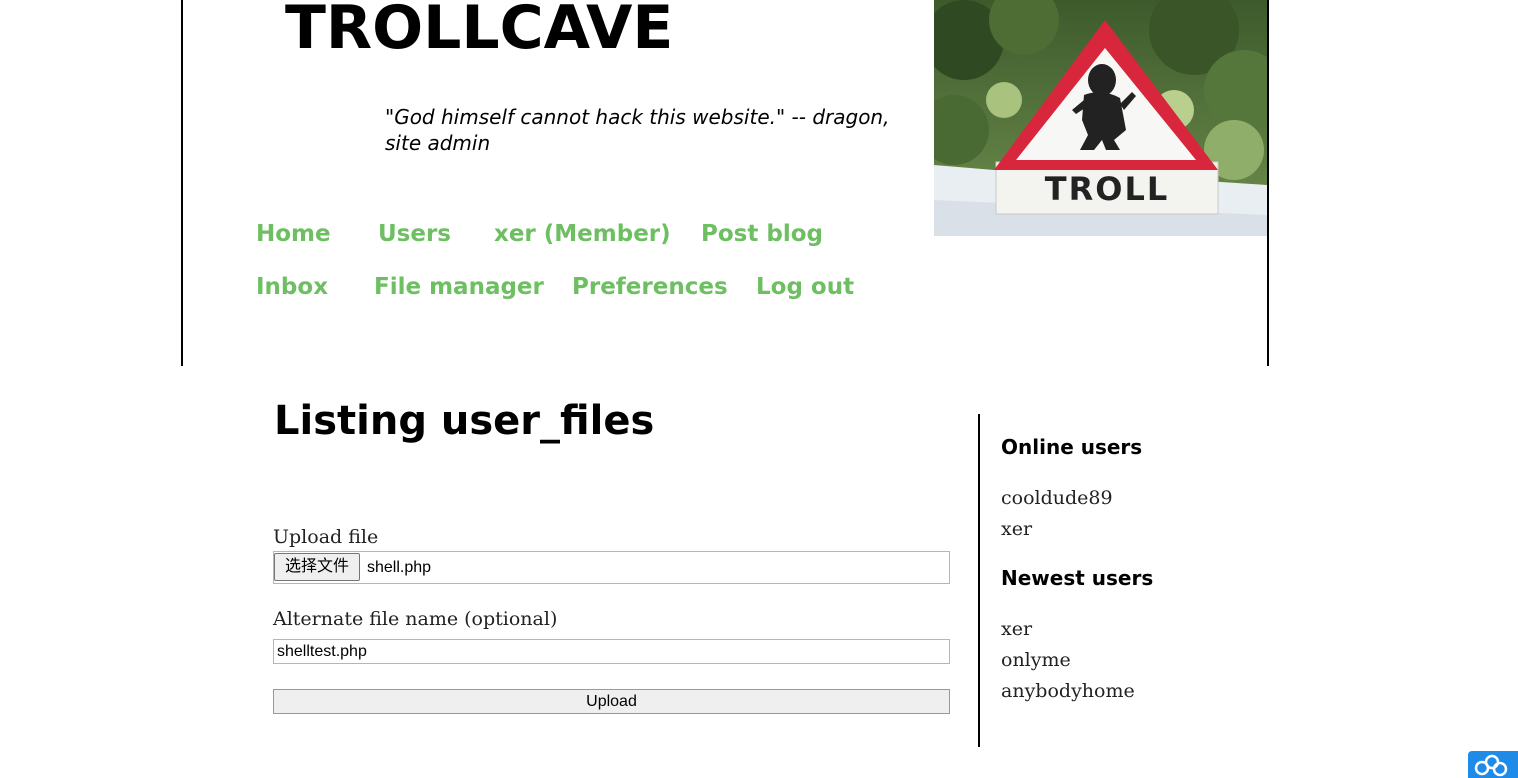 The image size is (1518, 778). Describe the element at coordinates (611, 651) in the screenshot. I see `alternate-name-input` at that location.